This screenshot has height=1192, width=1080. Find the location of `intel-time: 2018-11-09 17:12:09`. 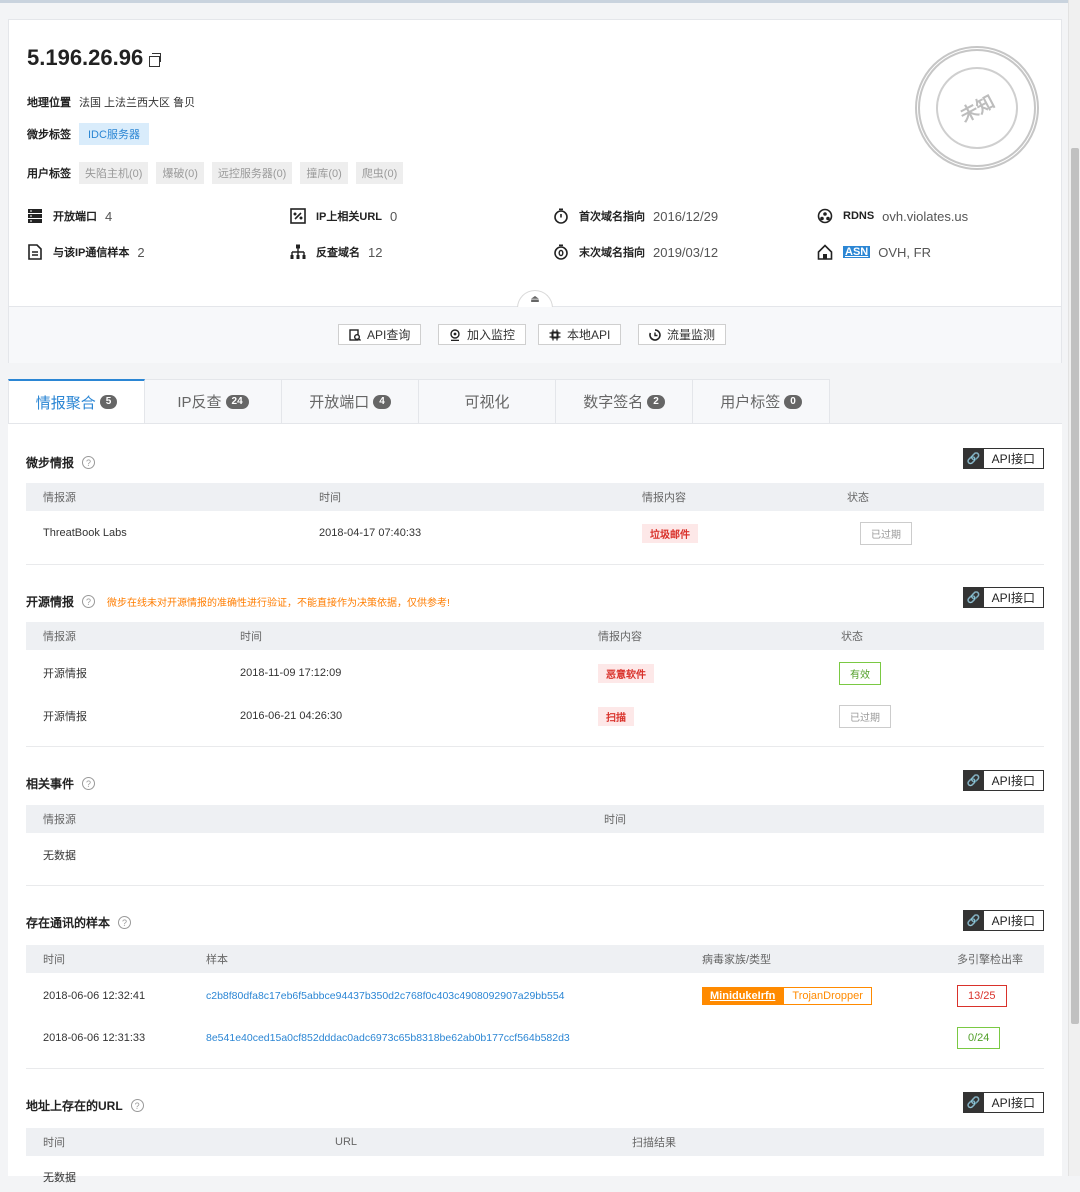

intel-time: 2018-11-09 17:12:09 is located at coordinates (291, 673).